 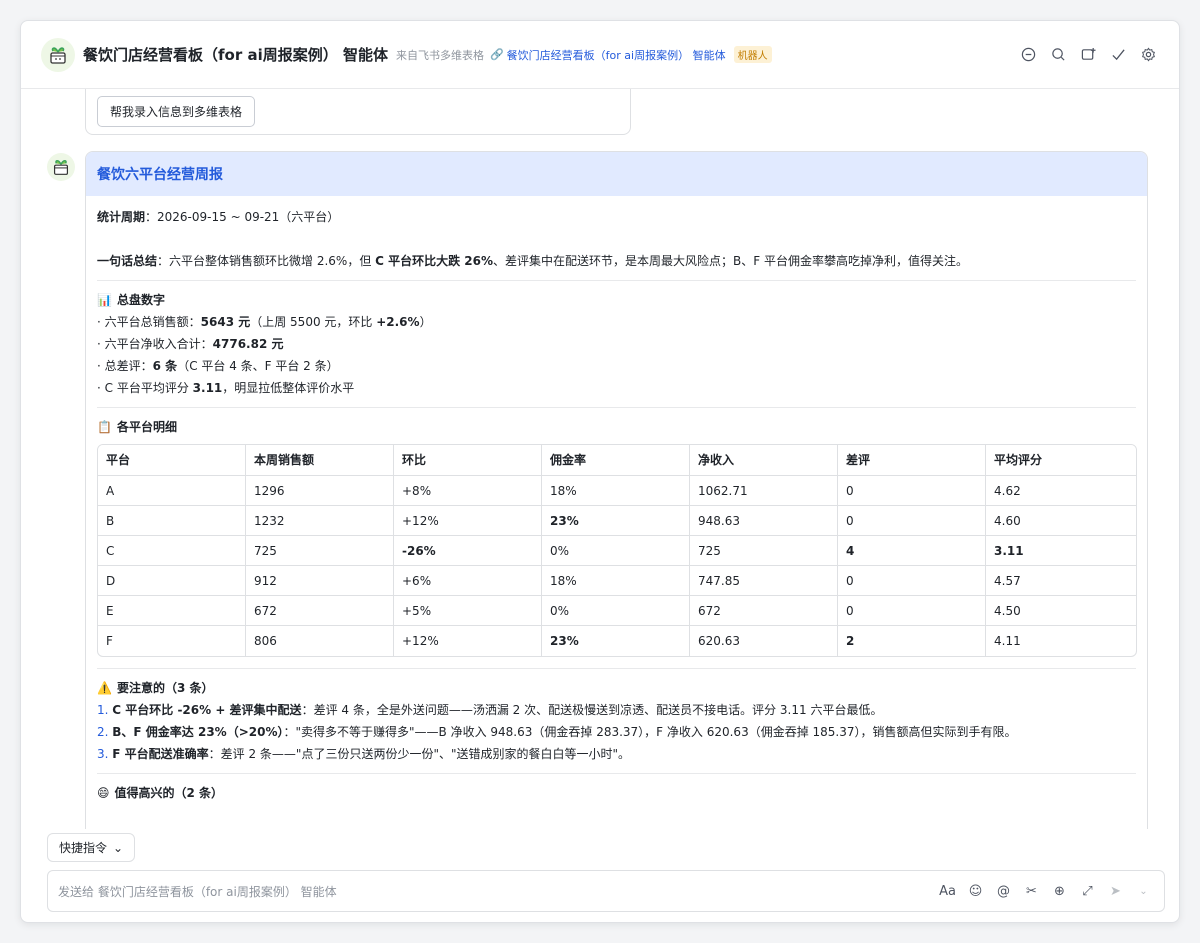 I want to click on report-card-header: 餐饮六平台经营周报, so click(x=616, y=174).